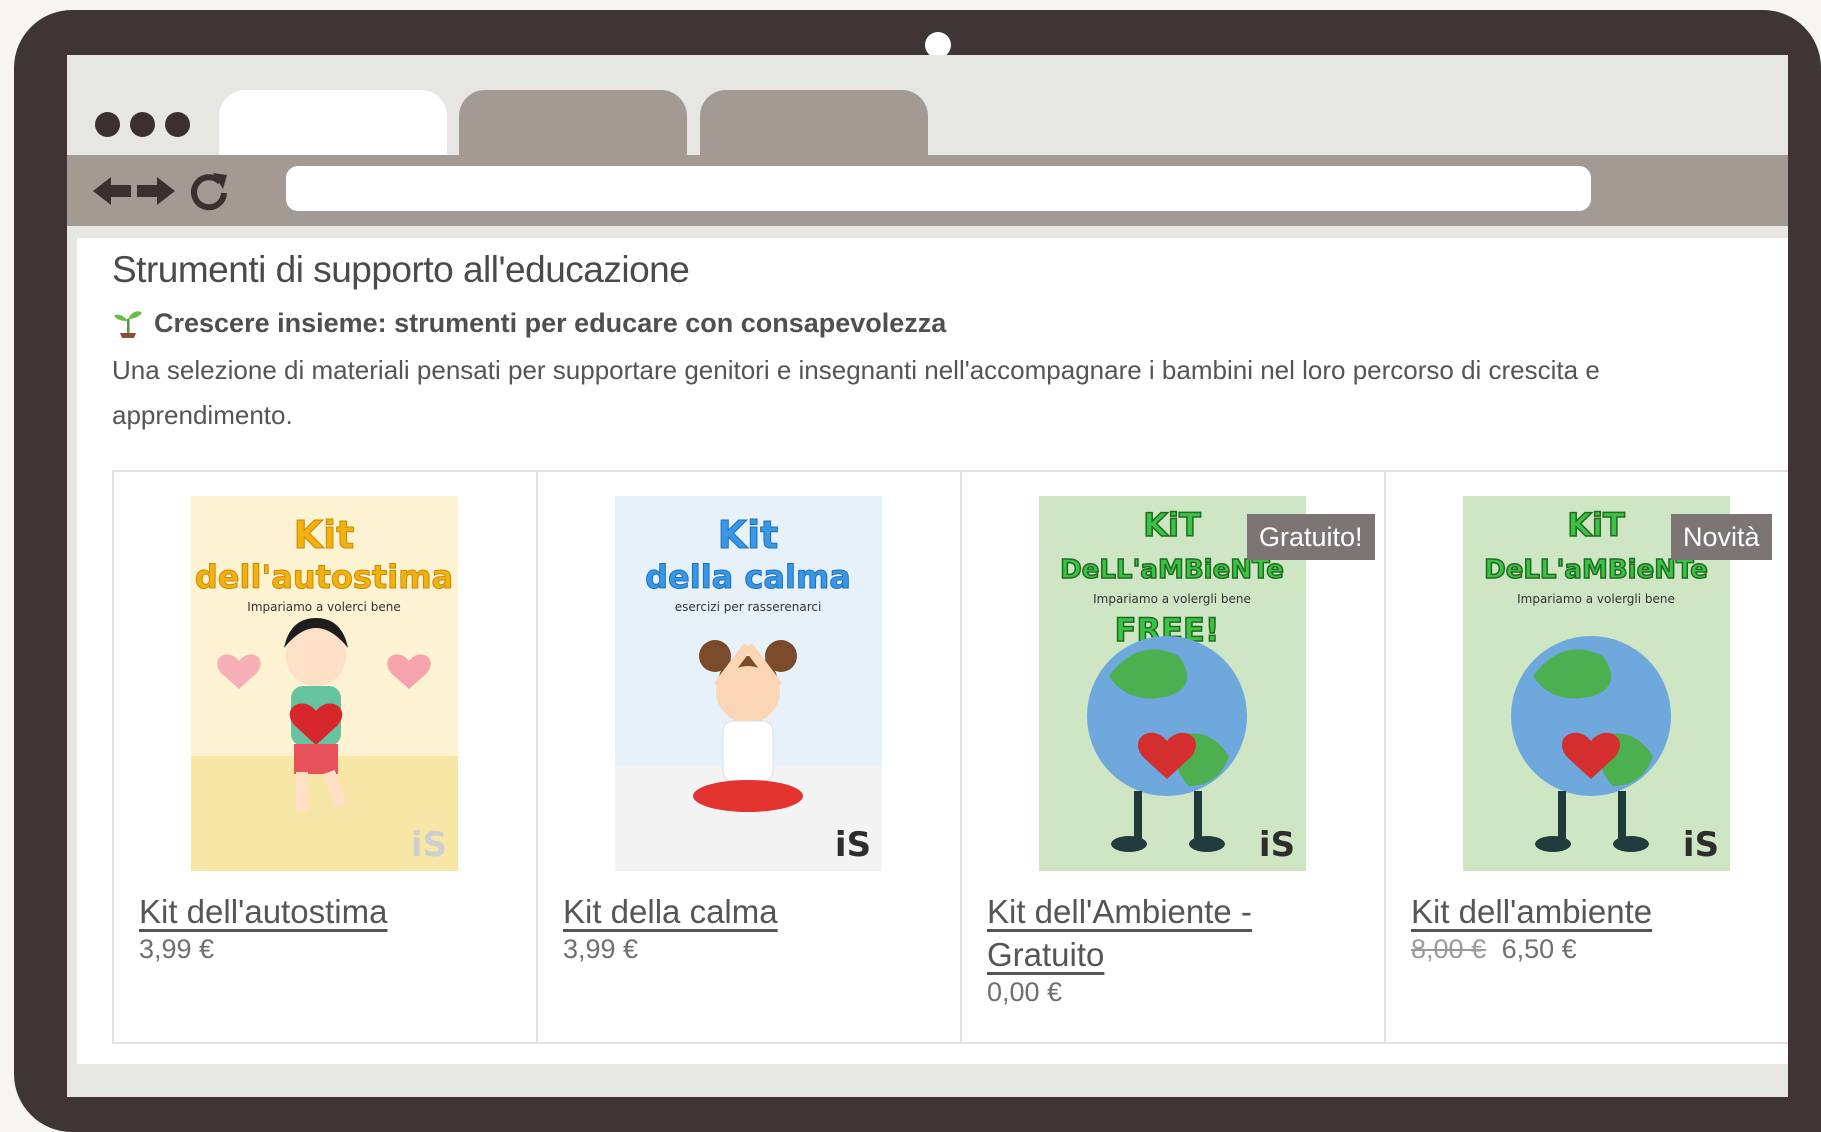 The width and height of the screenshot is (1821, 1132). I want to click on current-price: 0,00 €, so click(1025, 992).